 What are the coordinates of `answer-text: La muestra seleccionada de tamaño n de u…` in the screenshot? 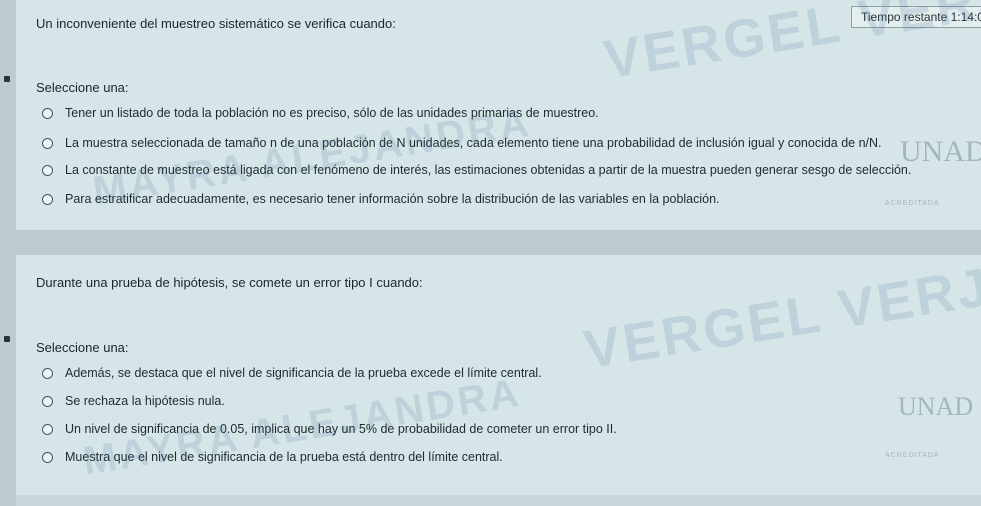 It's located at (473, 143).